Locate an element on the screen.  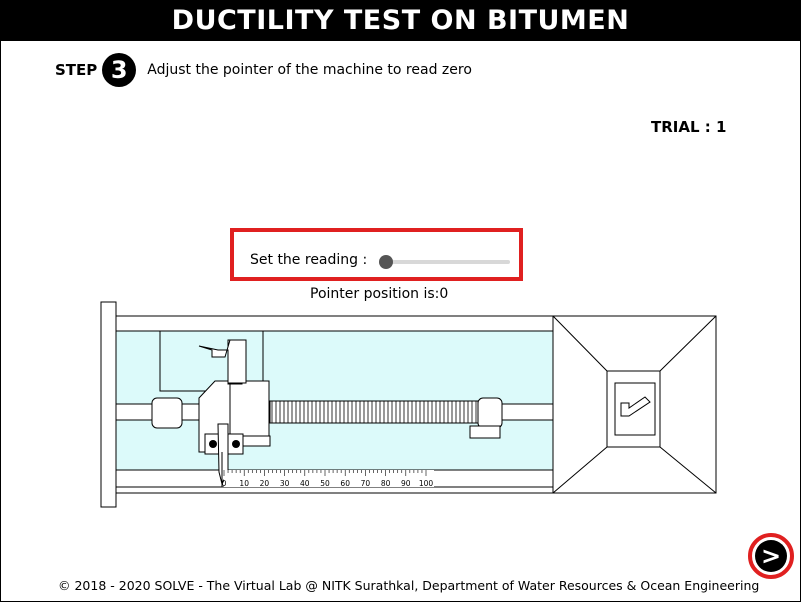
scale-tick-label: 80 is located at coordinates (386, 483).